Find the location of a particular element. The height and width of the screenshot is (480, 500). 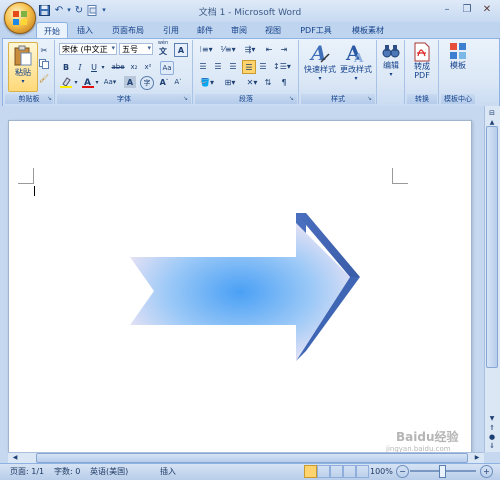

font-name-dropdown-icon: ▾ is located at coordinates (113, 48).